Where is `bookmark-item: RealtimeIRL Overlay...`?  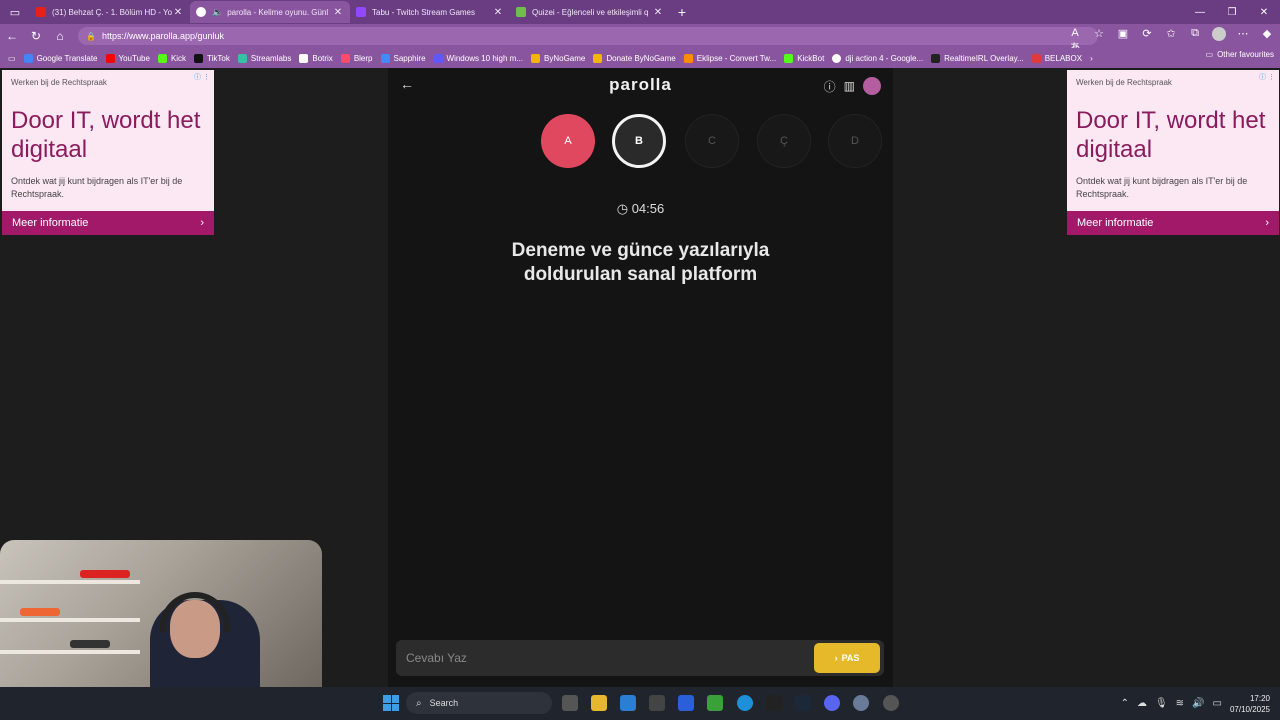 bookmark-item: RealtimeIRL Overlay... is located at coordinates (977, 58).